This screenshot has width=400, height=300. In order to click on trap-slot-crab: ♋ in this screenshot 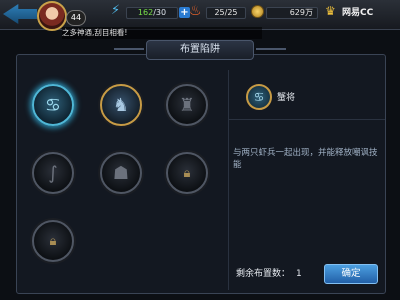, I will do `click(53, 105)`.